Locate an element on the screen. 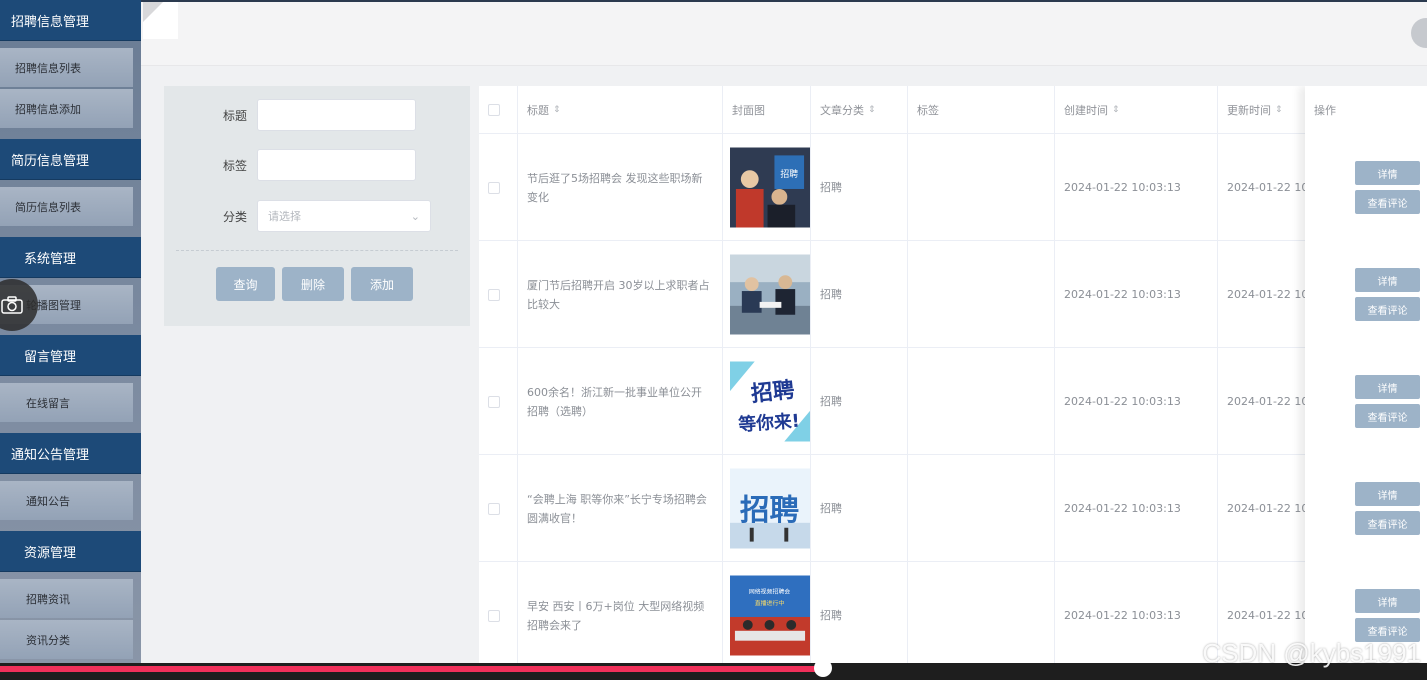 The image size is (1427, 680). delete-button: 删除 is located at coordinates (313, 284).